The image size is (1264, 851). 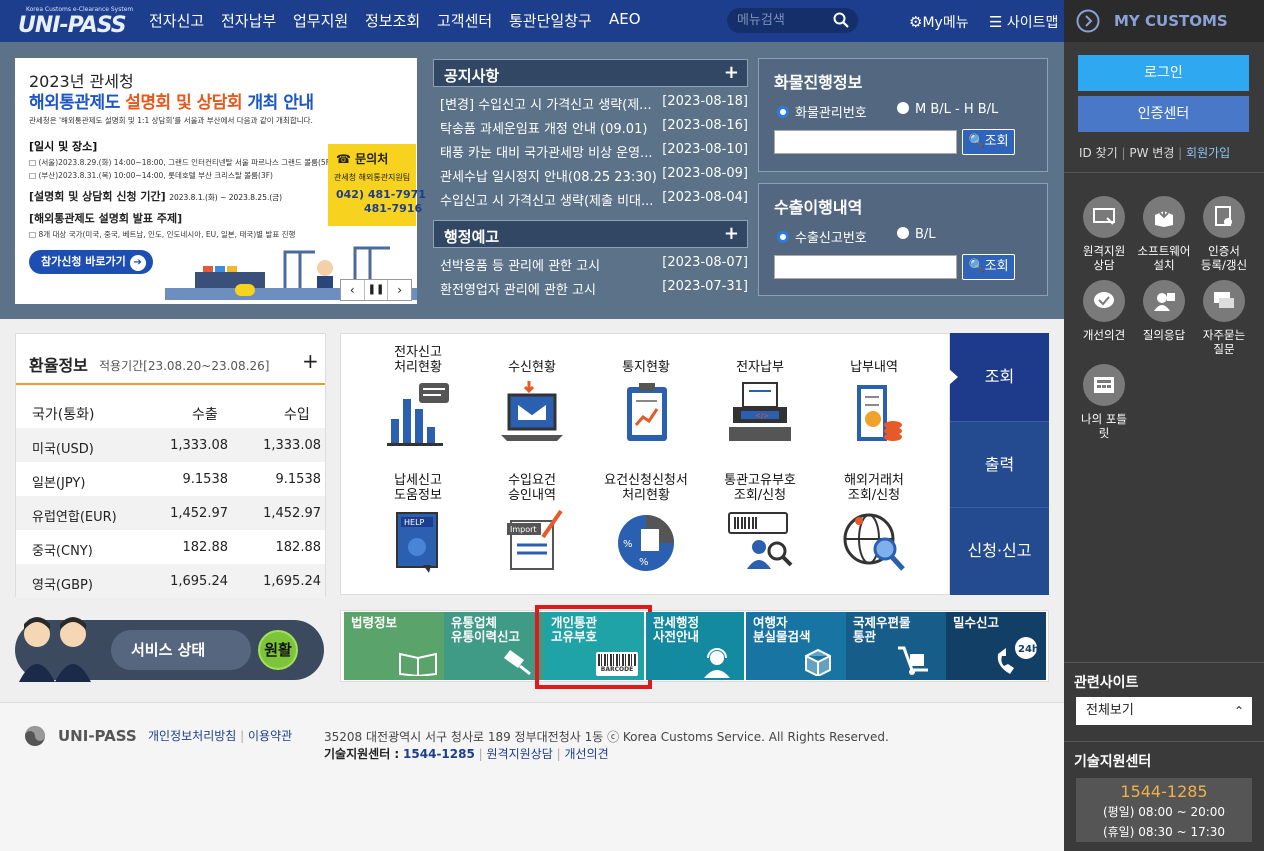 I want to click on sitemap-link: ☰ 사이트맵, so click(x=1023, y=22).